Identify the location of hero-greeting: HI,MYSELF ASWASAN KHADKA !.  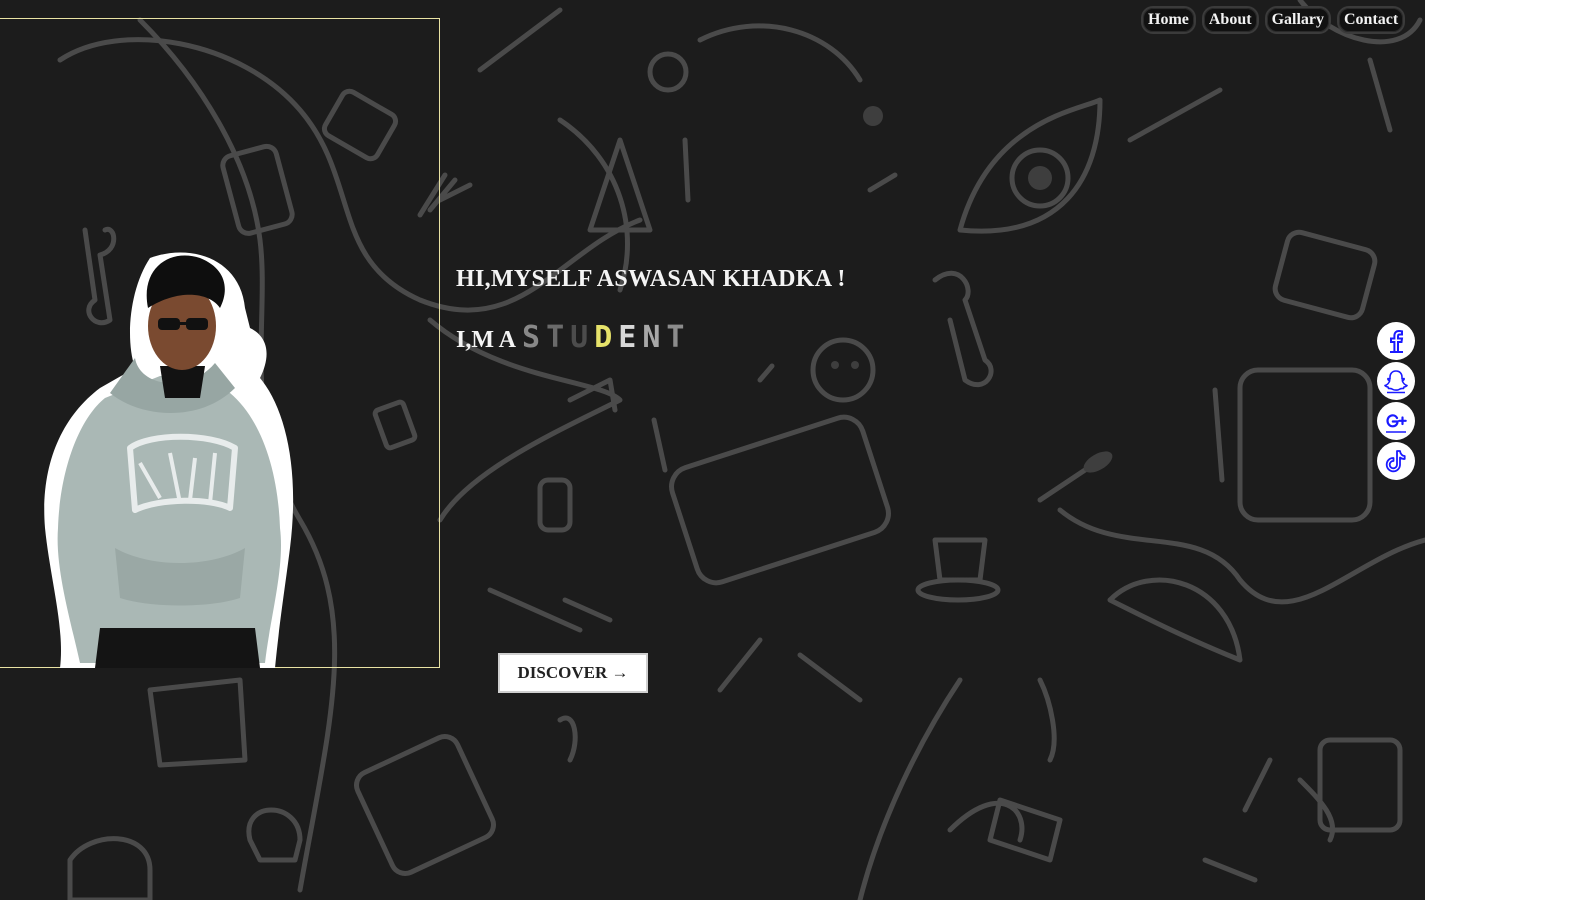
(651, 279).